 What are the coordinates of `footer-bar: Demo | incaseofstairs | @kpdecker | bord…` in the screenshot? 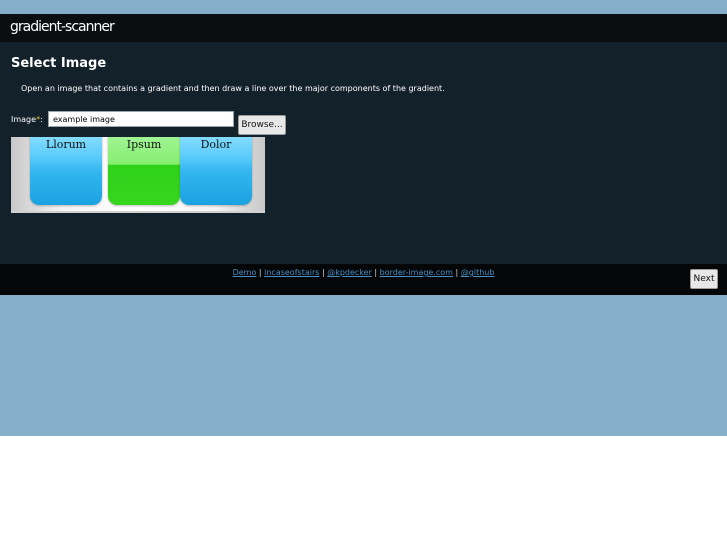 It's located at (363, 279).